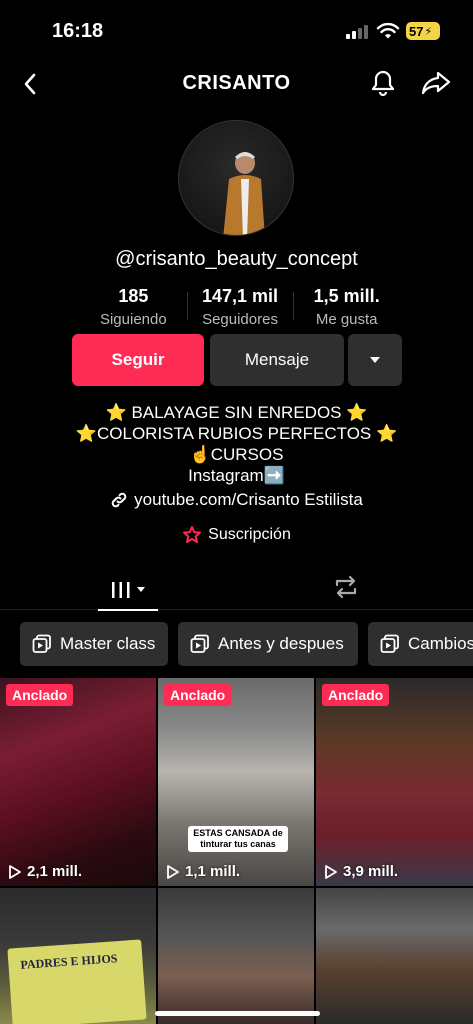 The image size is (473, 1024). Describe the element at coordinates (248, 499) in the screenshot. I see `profile-link-text: youtube.com/Crisanto Estilista` at that location.